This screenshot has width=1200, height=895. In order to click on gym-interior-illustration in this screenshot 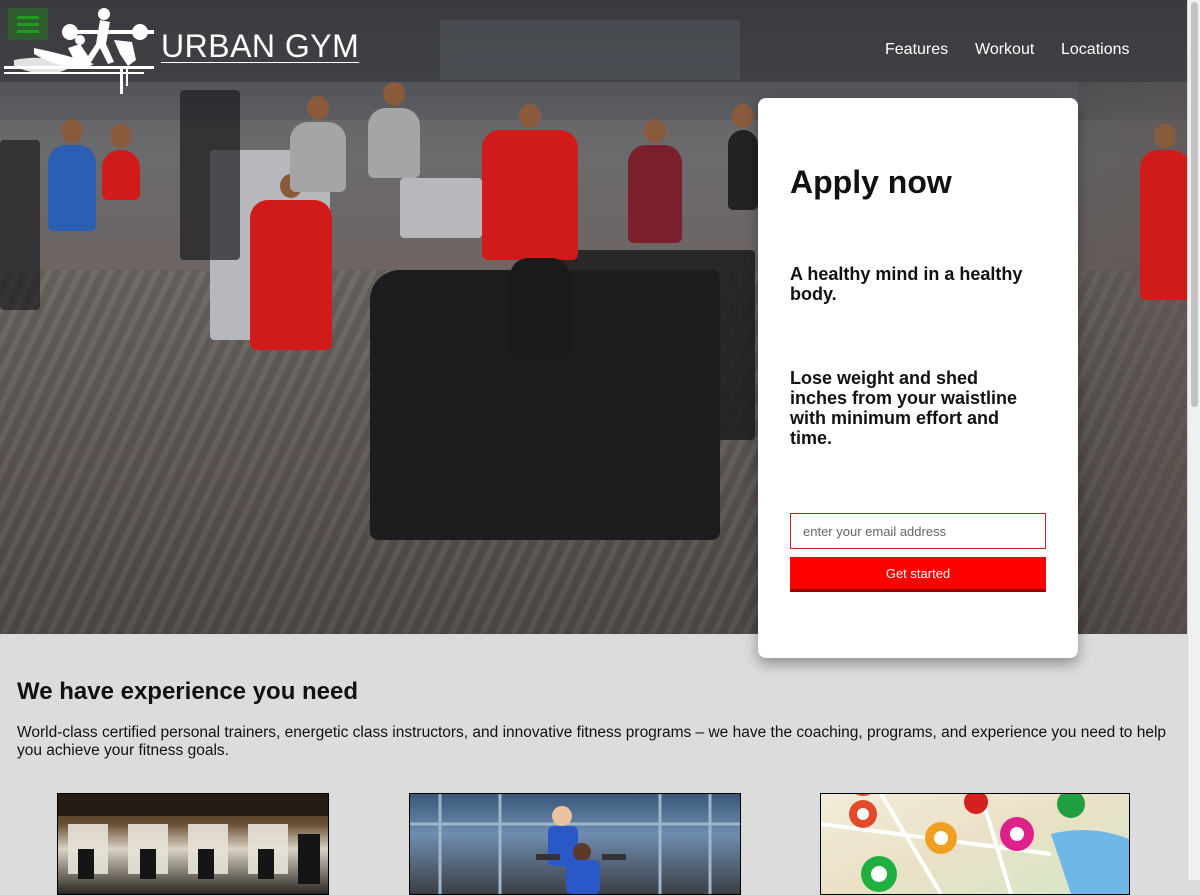, I will do `click(193, 839)`.